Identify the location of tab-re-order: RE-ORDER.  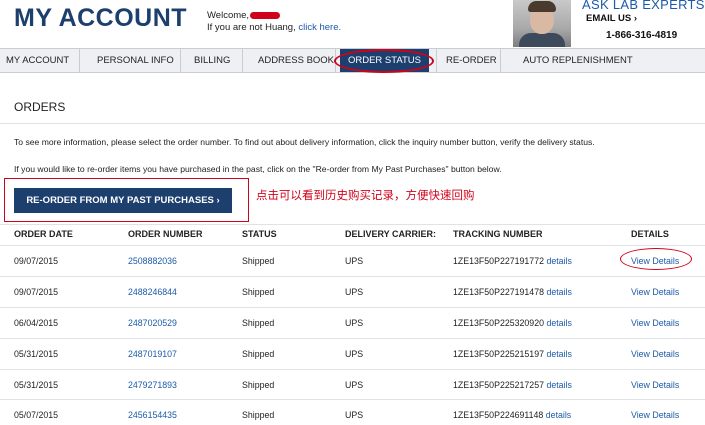
(471, 60).